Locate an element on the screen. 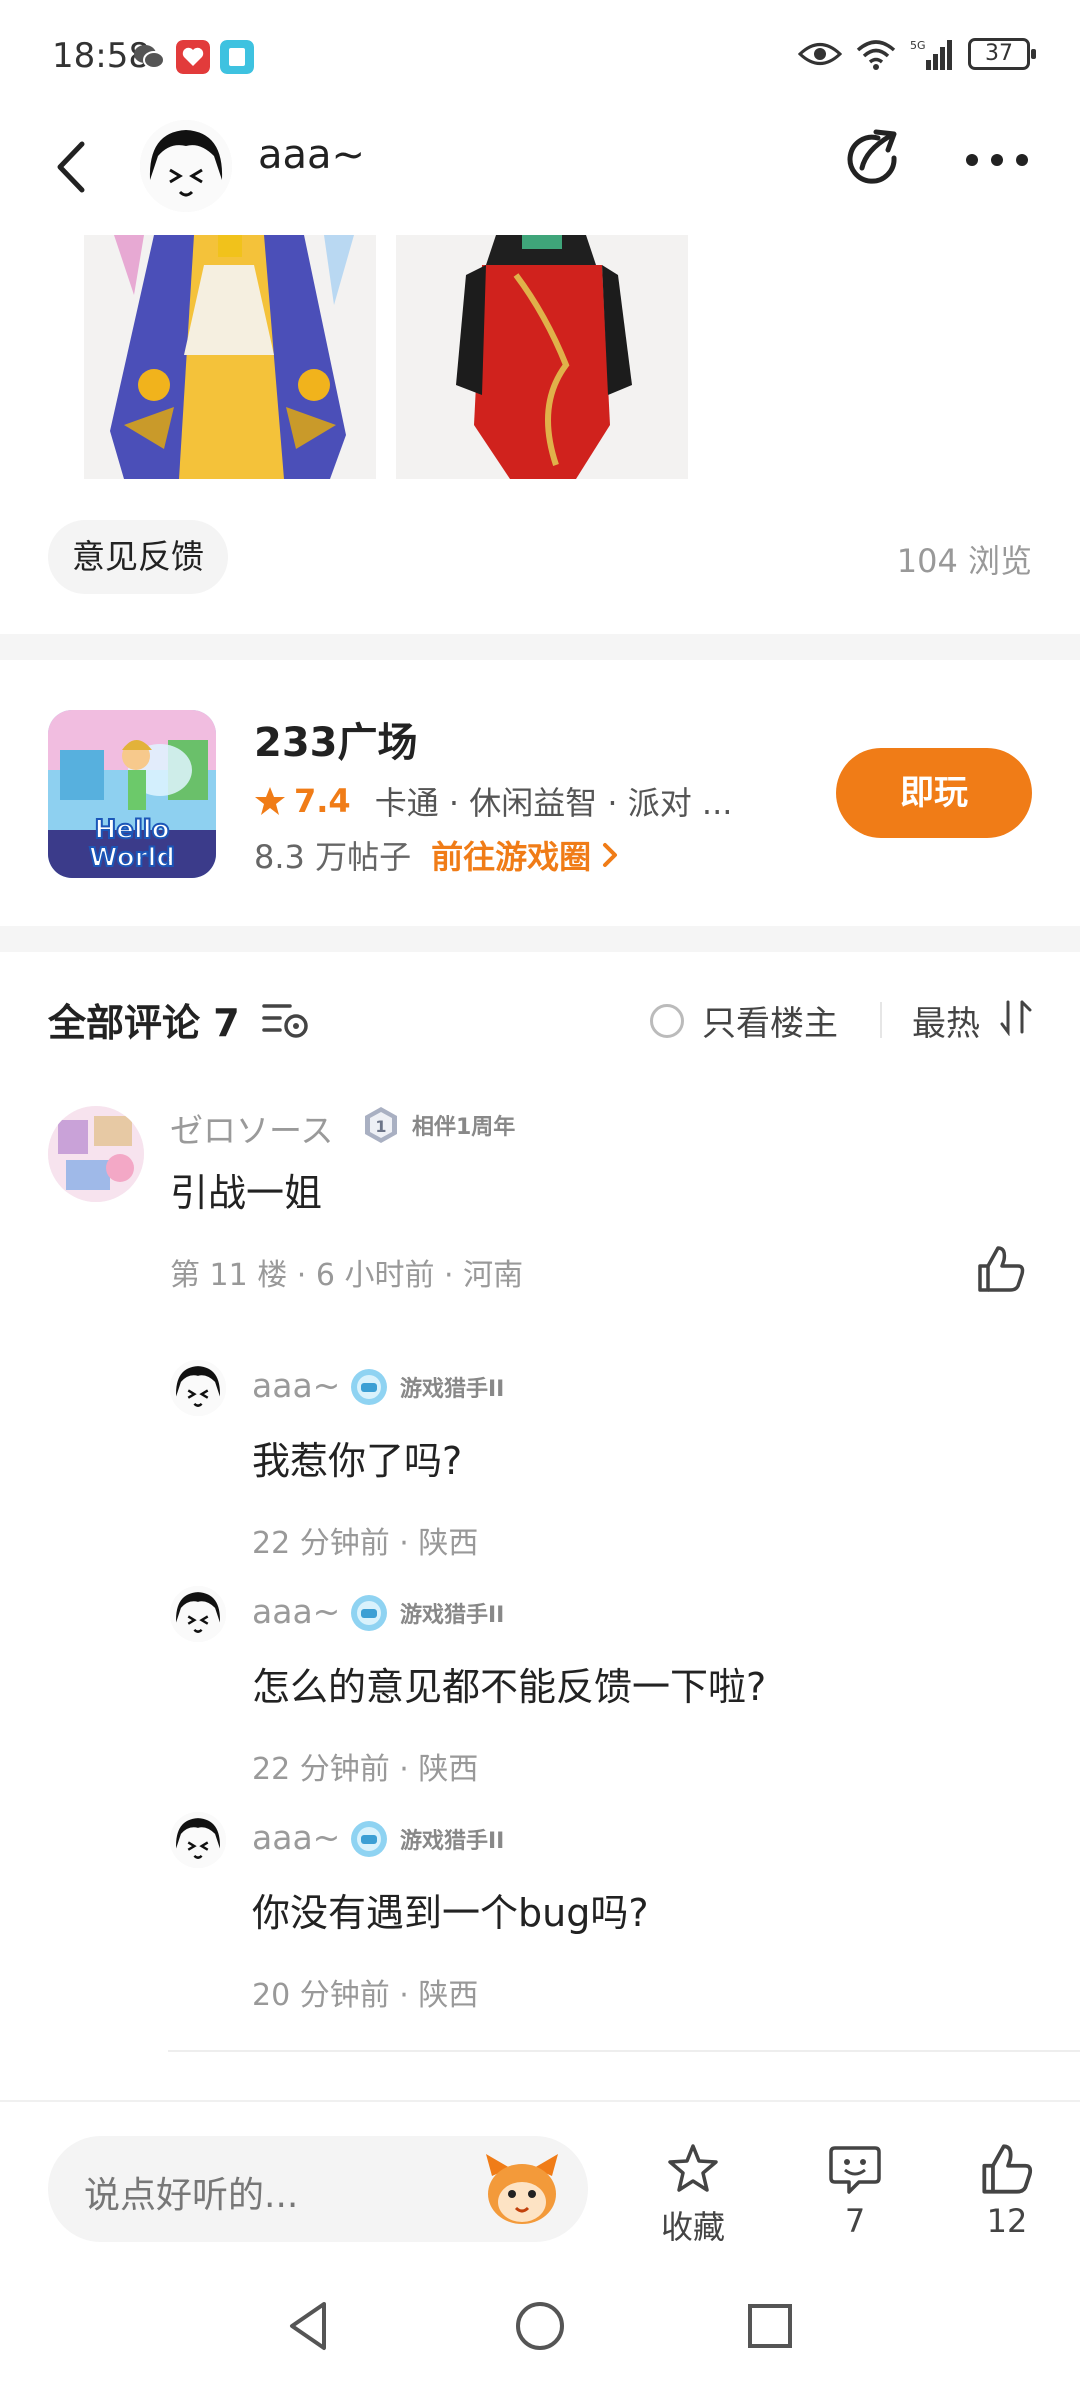 The image size is (1080, 2388). status-indicators: 5G 37 is located at coordinates (917, 54).